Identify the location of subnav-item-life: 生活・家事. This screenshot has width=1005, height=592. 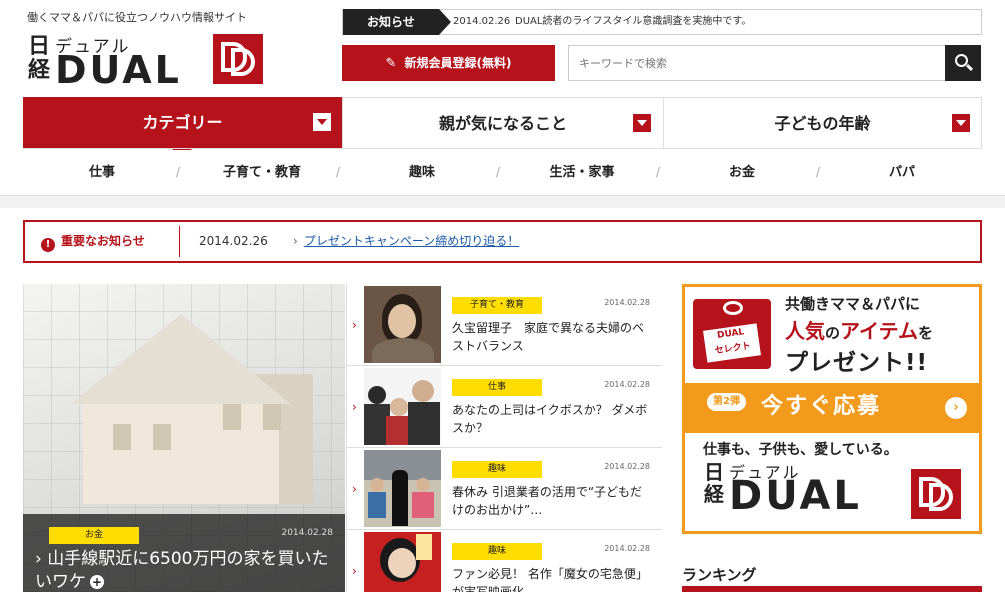
(582, 172).